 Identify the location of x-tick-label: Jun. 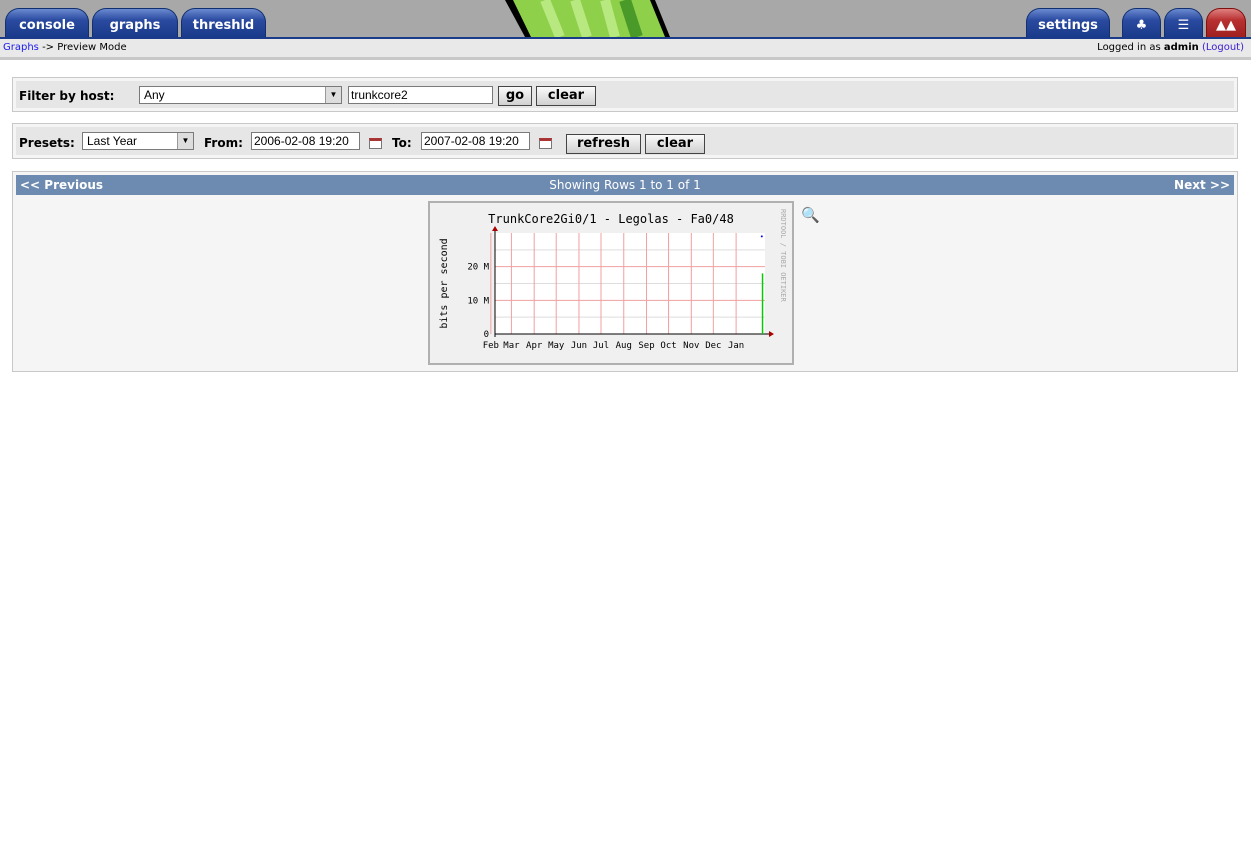
(579, 346).